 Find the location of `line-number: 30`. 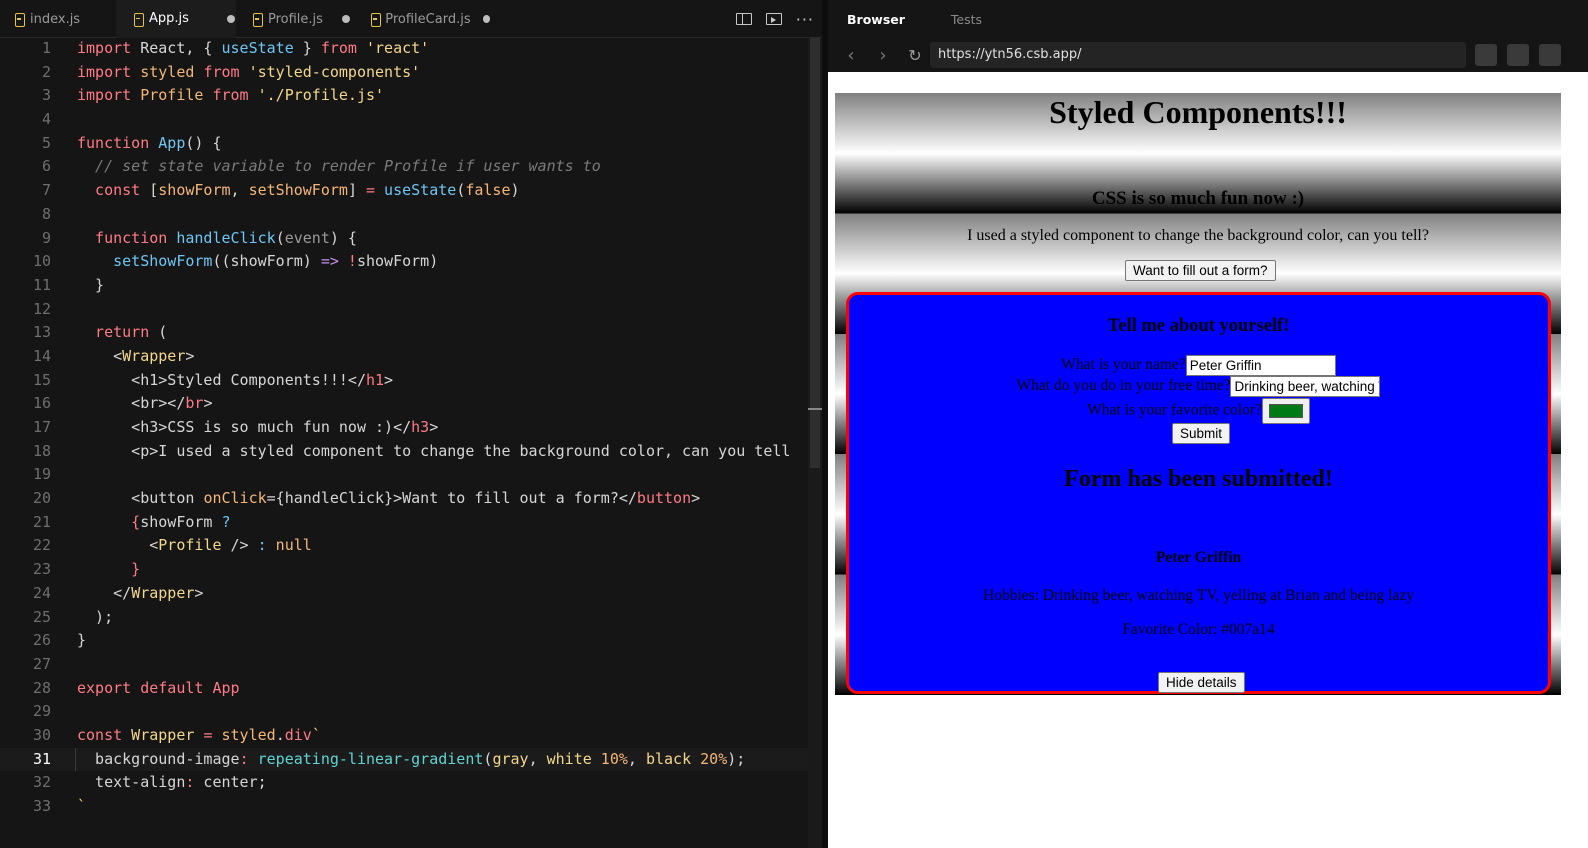

line-number: 30 is located at coordinates (41, 734).